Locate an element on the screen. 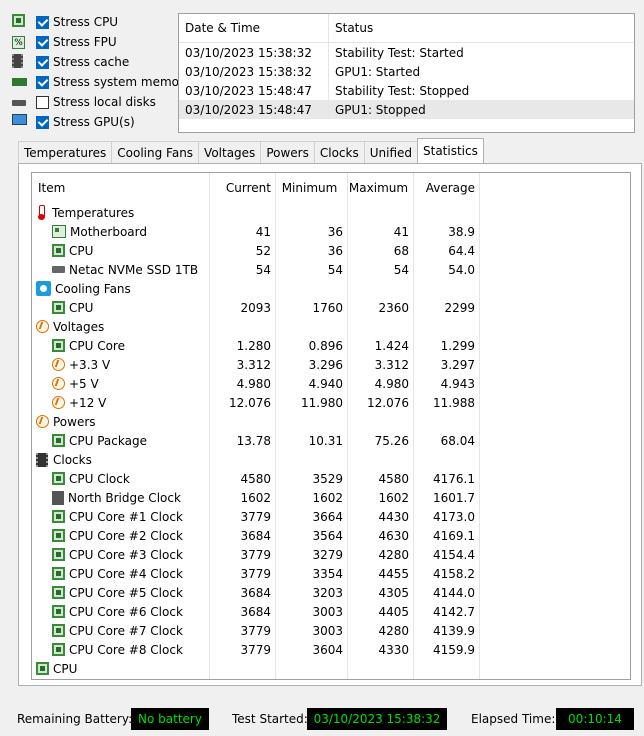 This screenshot has width=644, height=736. log-status: Stability Test: Started is located at coordinates (399, 52).